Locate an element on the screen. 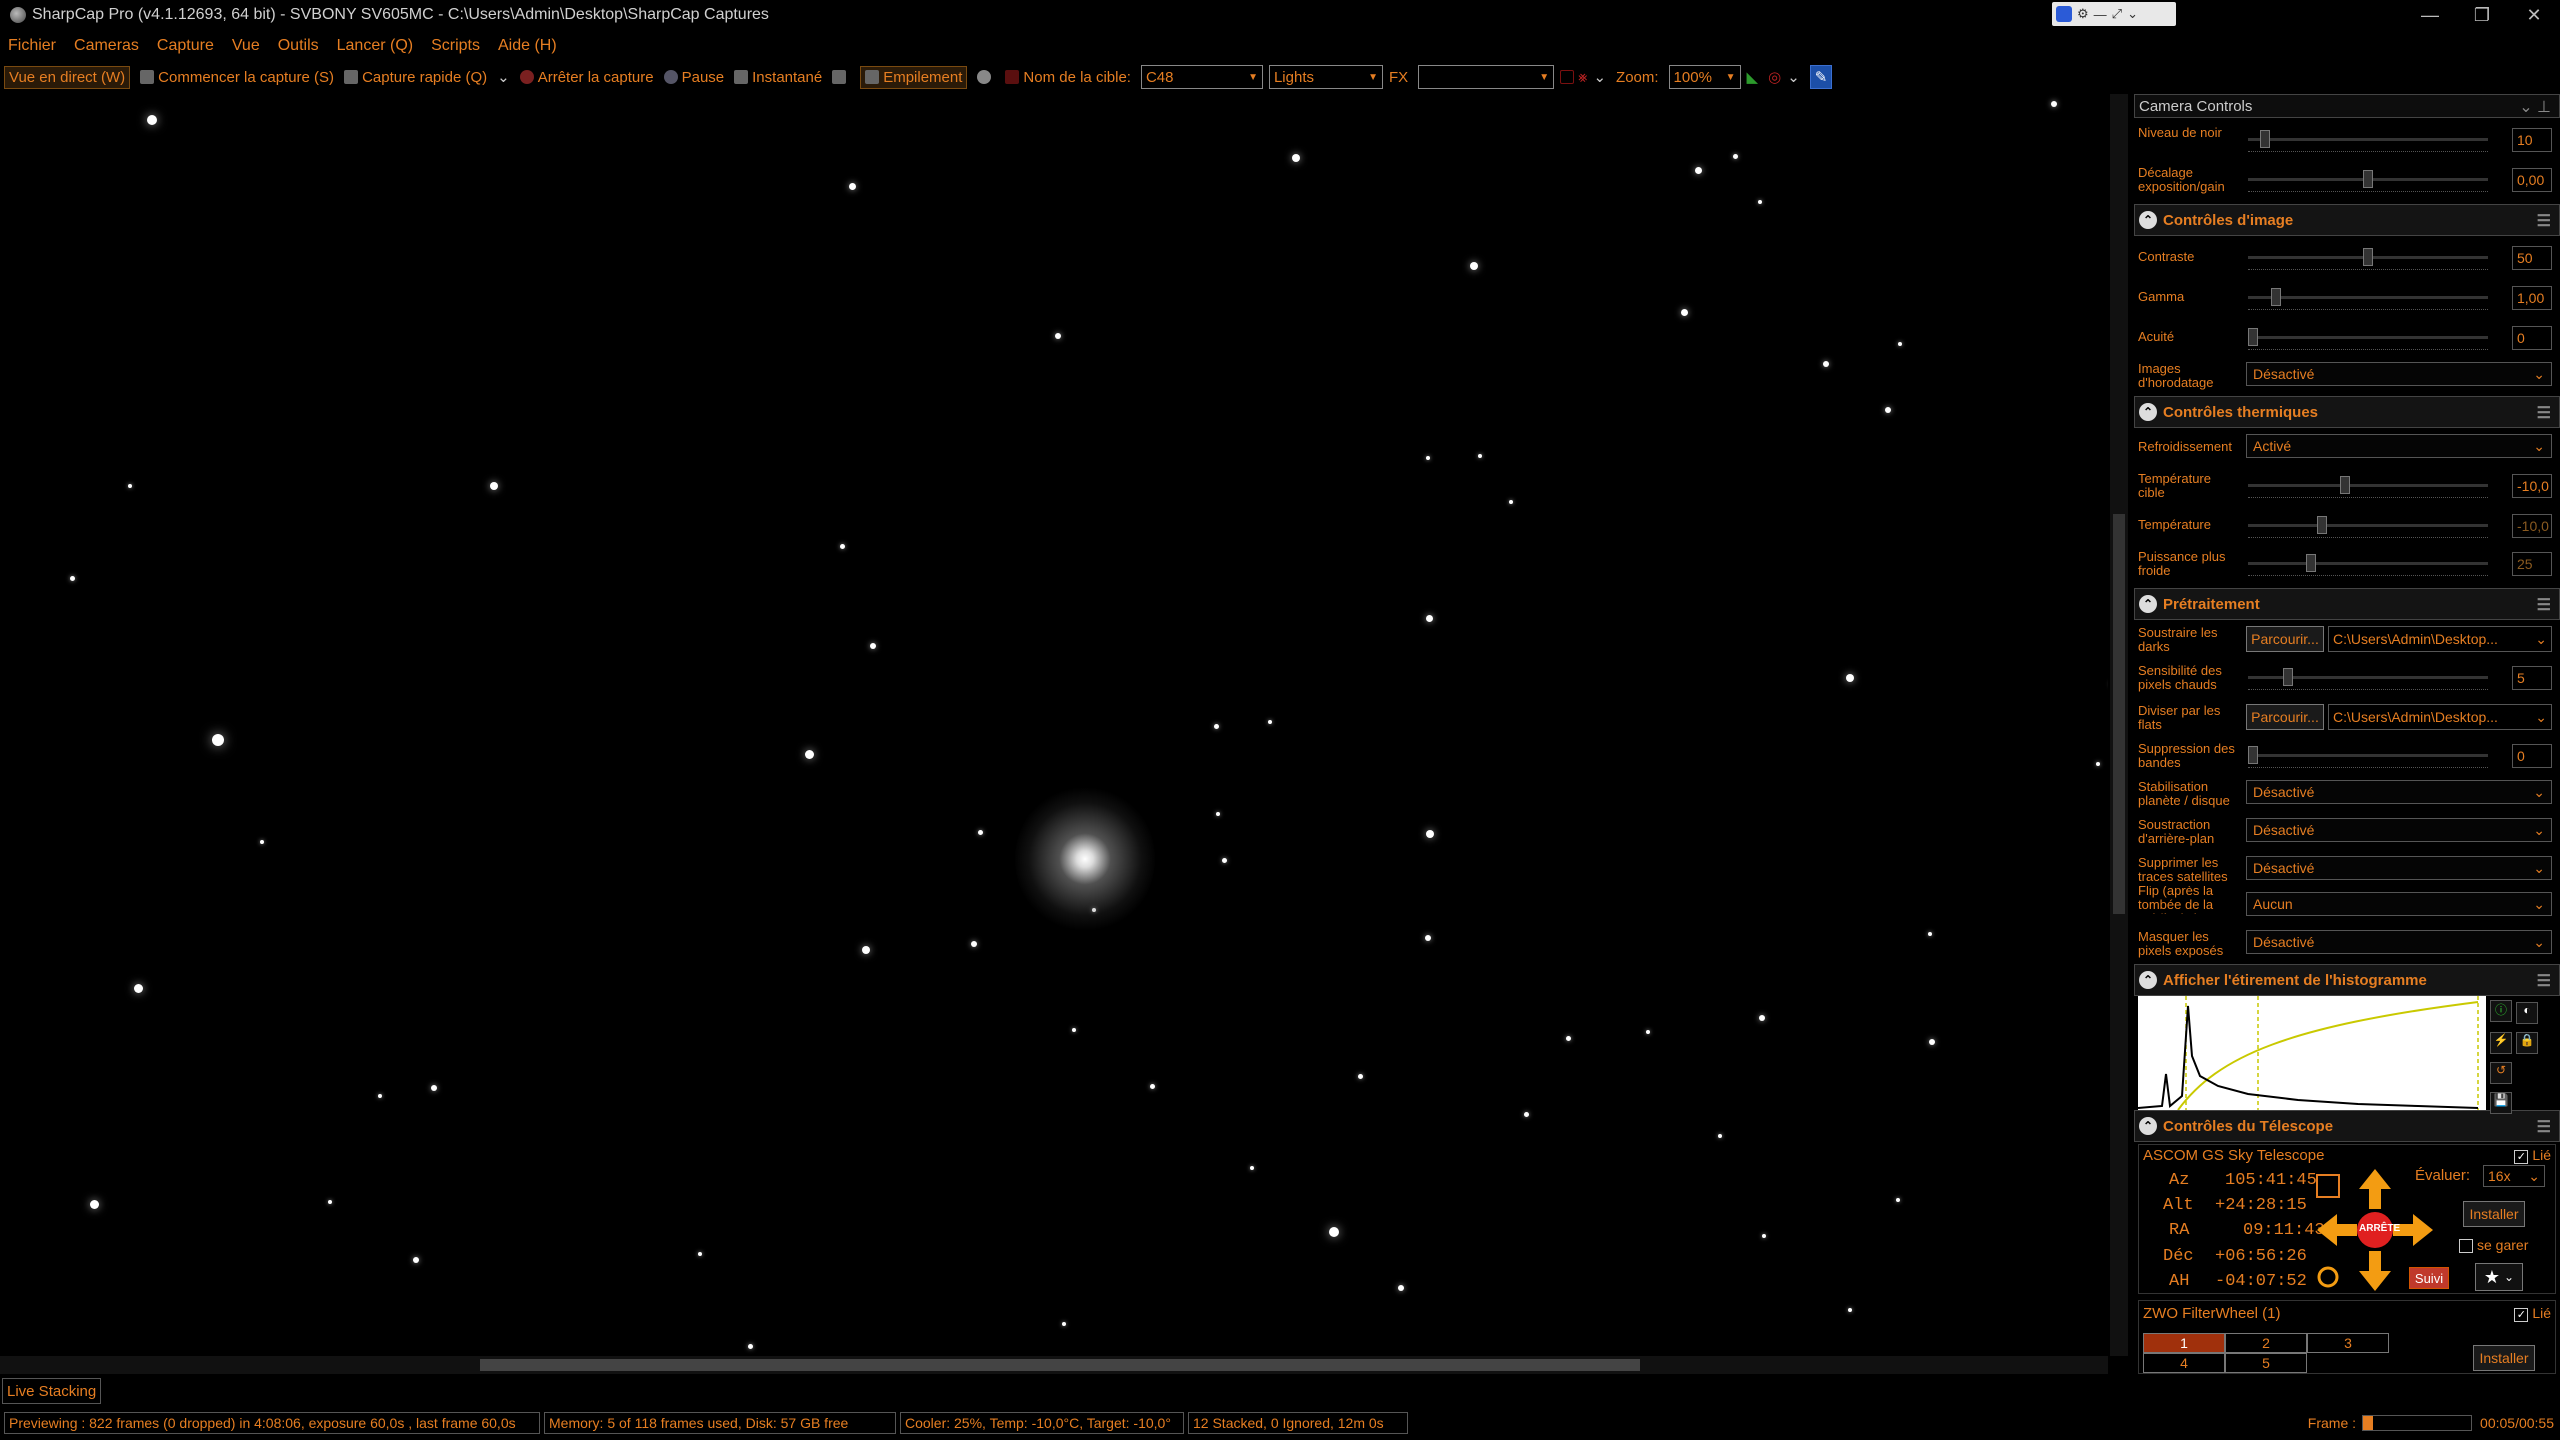 This screenshot has width=2560, height=1440. save-icon: 💾 is located at coordinates (2501, 1103).